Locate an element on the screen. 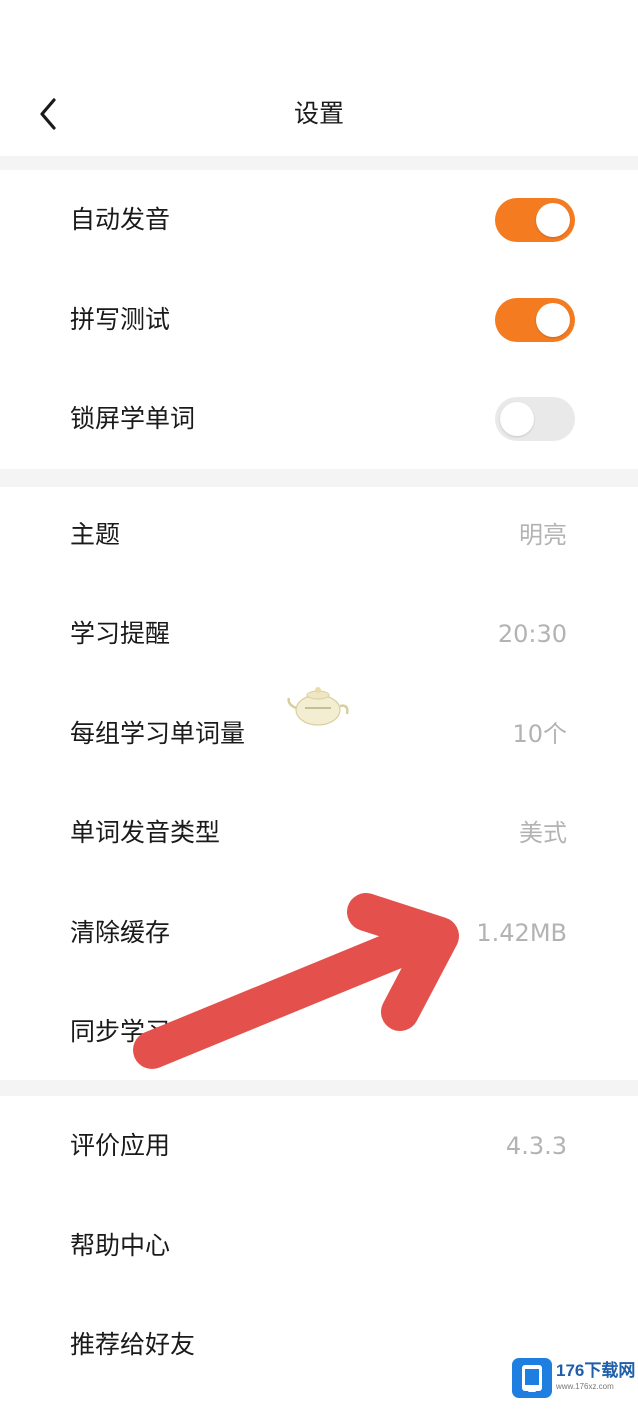  teapot-icon is located at coordinates (318, 706).